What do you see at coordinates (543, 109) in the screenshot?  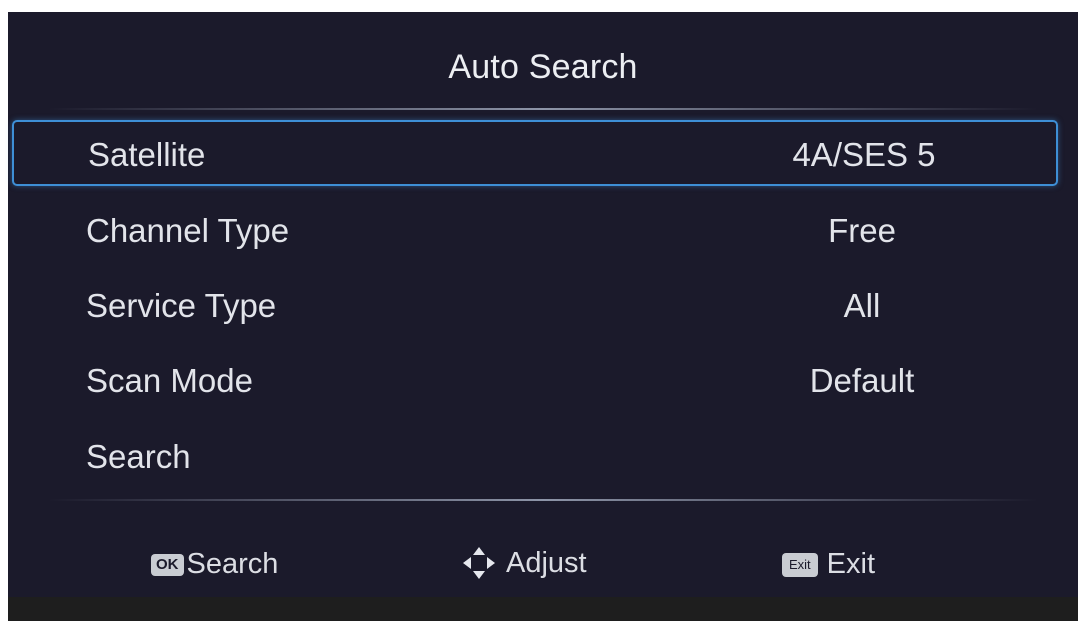 I see `top-divider` at bounding box center [543, 109].